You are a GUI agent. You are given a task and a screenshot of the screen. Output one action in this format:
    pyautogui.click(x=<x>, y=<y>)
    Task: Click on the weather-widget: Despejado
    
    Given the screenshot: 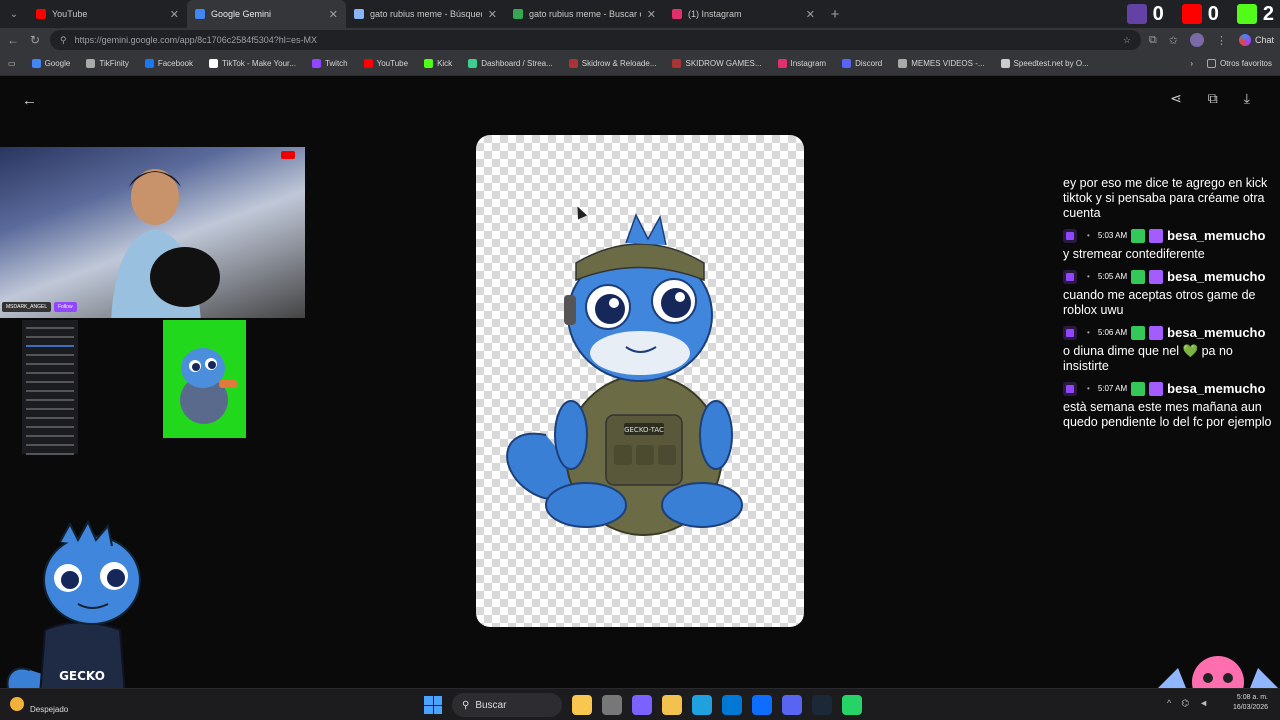 What is the action you would take?
    pyautogui.click(x=39, y=703)
    